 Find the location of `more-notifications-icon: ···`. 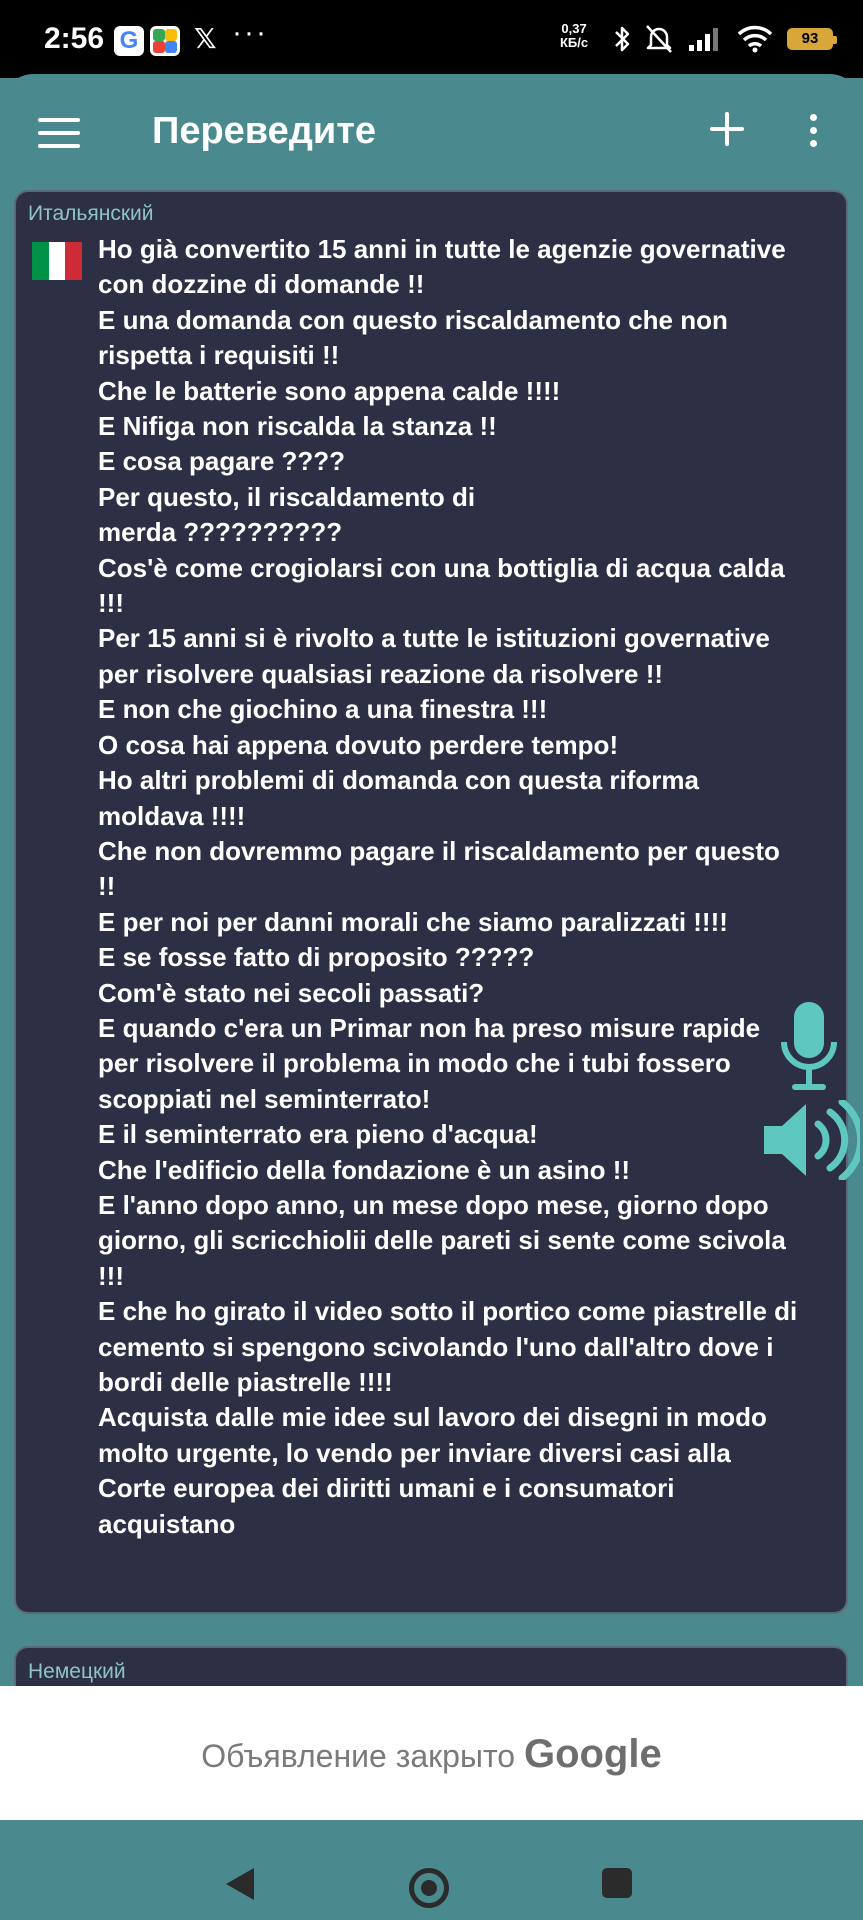

more-notifications-icon: ··· is located at coordinates (250, 32).